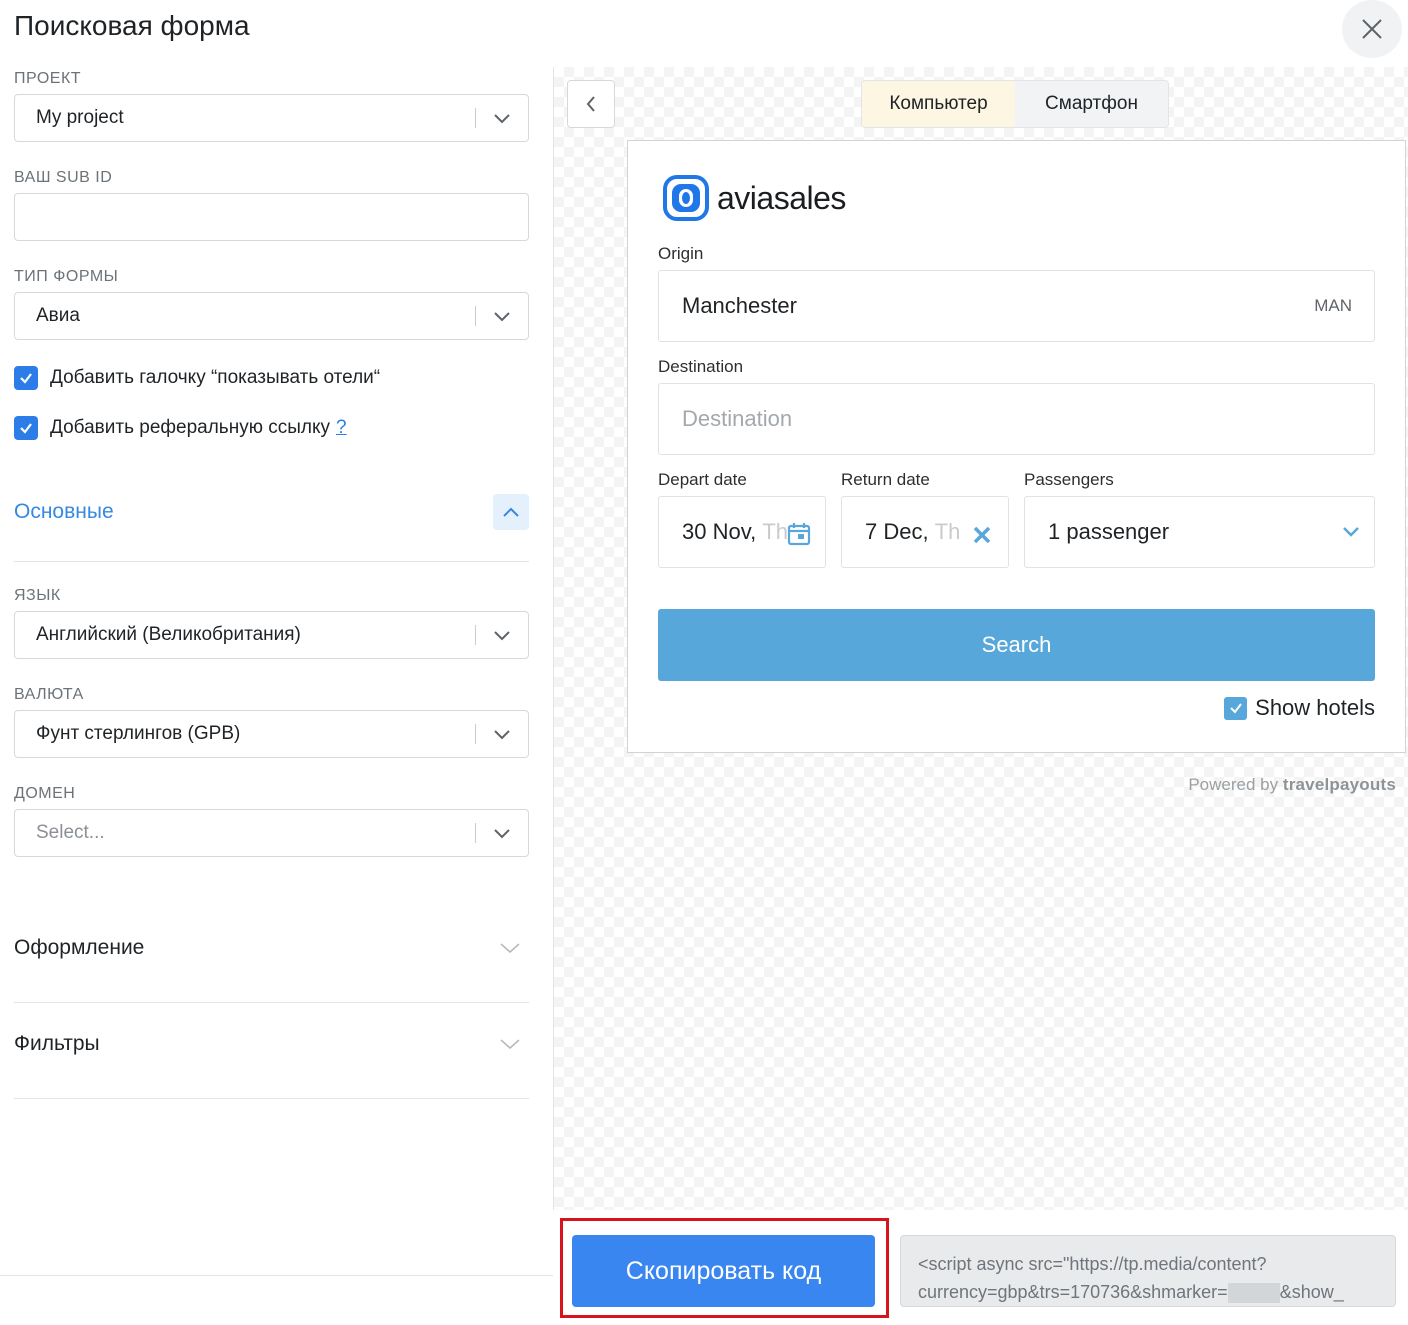 This screenshot has width=1408, height=1325. What do you see at coordinates (775, 531) in the screenshot?
I see `depart-date-weekday: Th` at bounding box center [775, 531].